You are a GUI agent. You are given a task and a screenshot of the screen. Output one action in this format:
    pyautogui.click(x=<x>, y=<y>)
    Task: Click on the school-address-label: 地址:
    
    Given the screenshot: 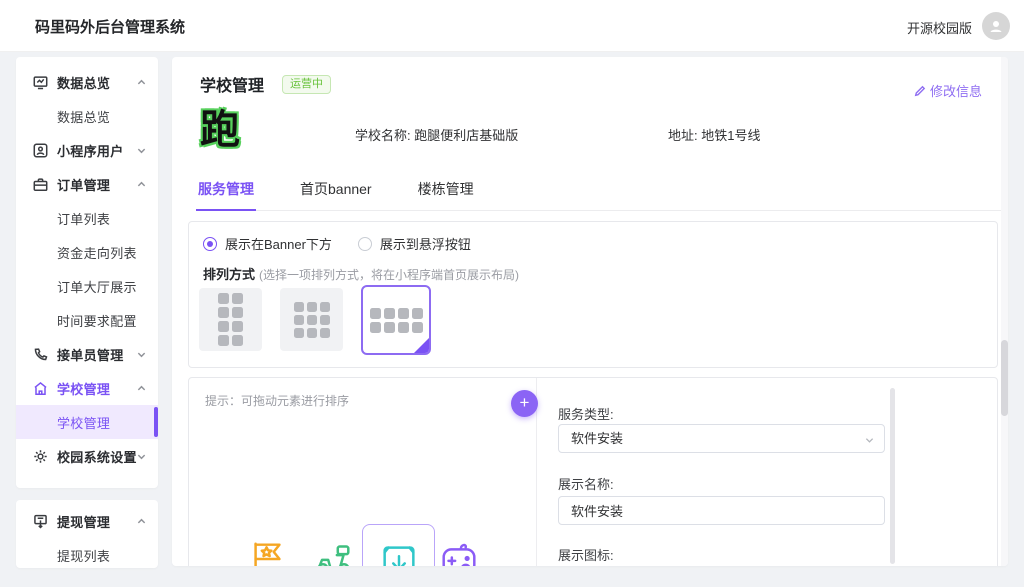 What is the action you would take?
    pyautogui.click(x=683, y=135)
    